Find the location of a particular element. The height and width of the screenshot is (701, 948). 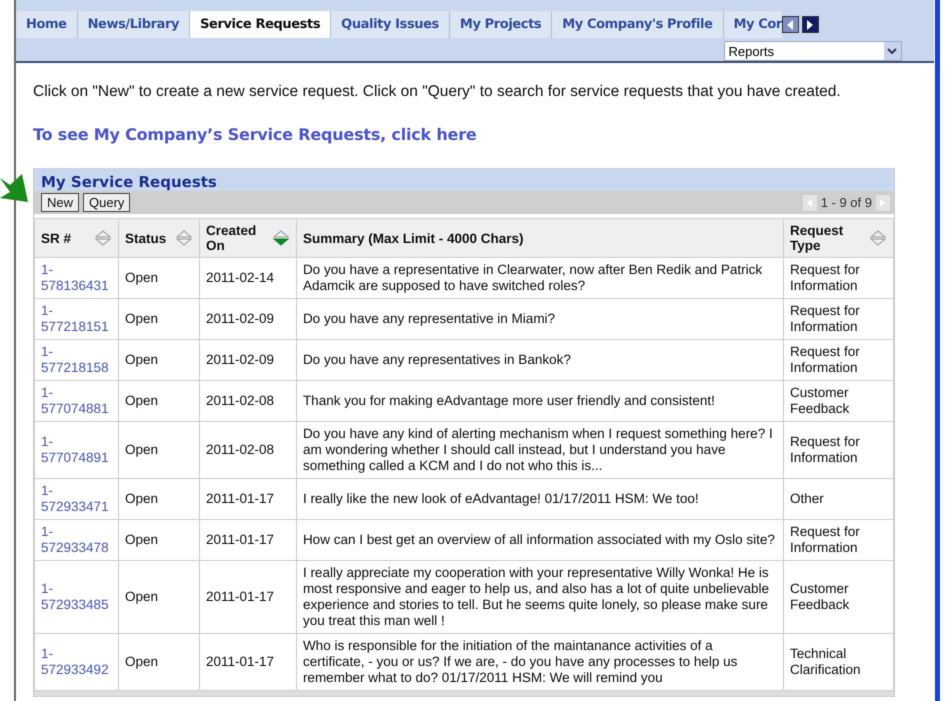

column-label: Created On is located at coordinates (232, 238).